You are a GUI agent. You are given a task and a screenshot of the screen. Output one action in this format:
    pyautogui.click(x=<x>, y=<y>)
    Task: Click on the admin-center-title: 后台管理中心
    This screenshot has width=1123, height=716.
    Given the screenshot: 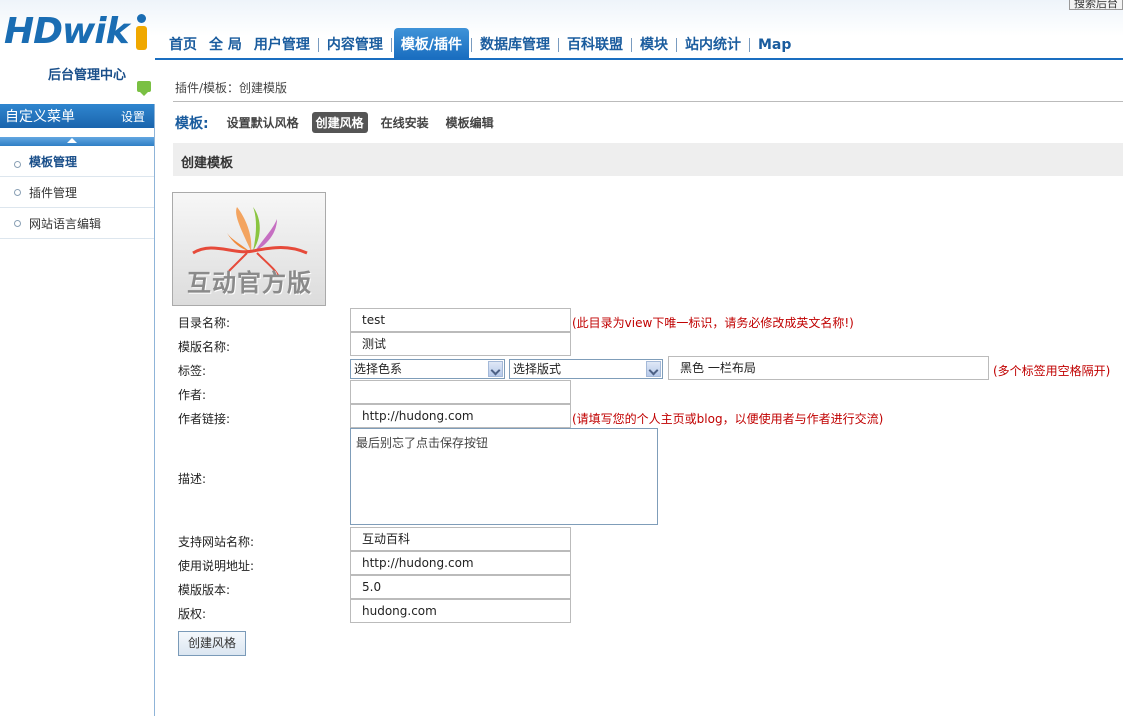 What is the action you would take?
    pyautogui.click(x=87, y=75)
    